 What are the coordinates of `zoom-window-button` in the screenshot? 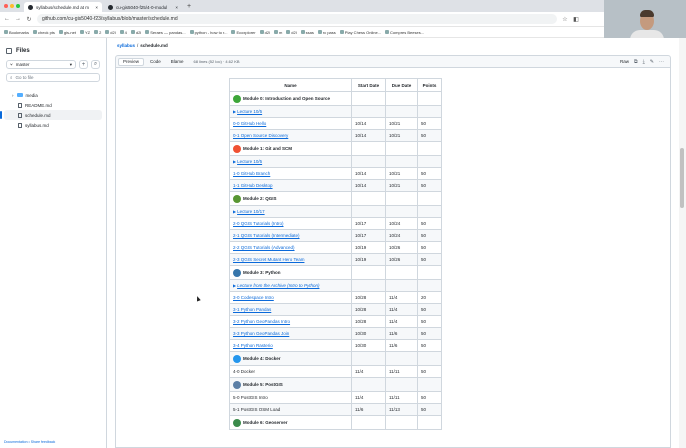 It's located at (18, 6).